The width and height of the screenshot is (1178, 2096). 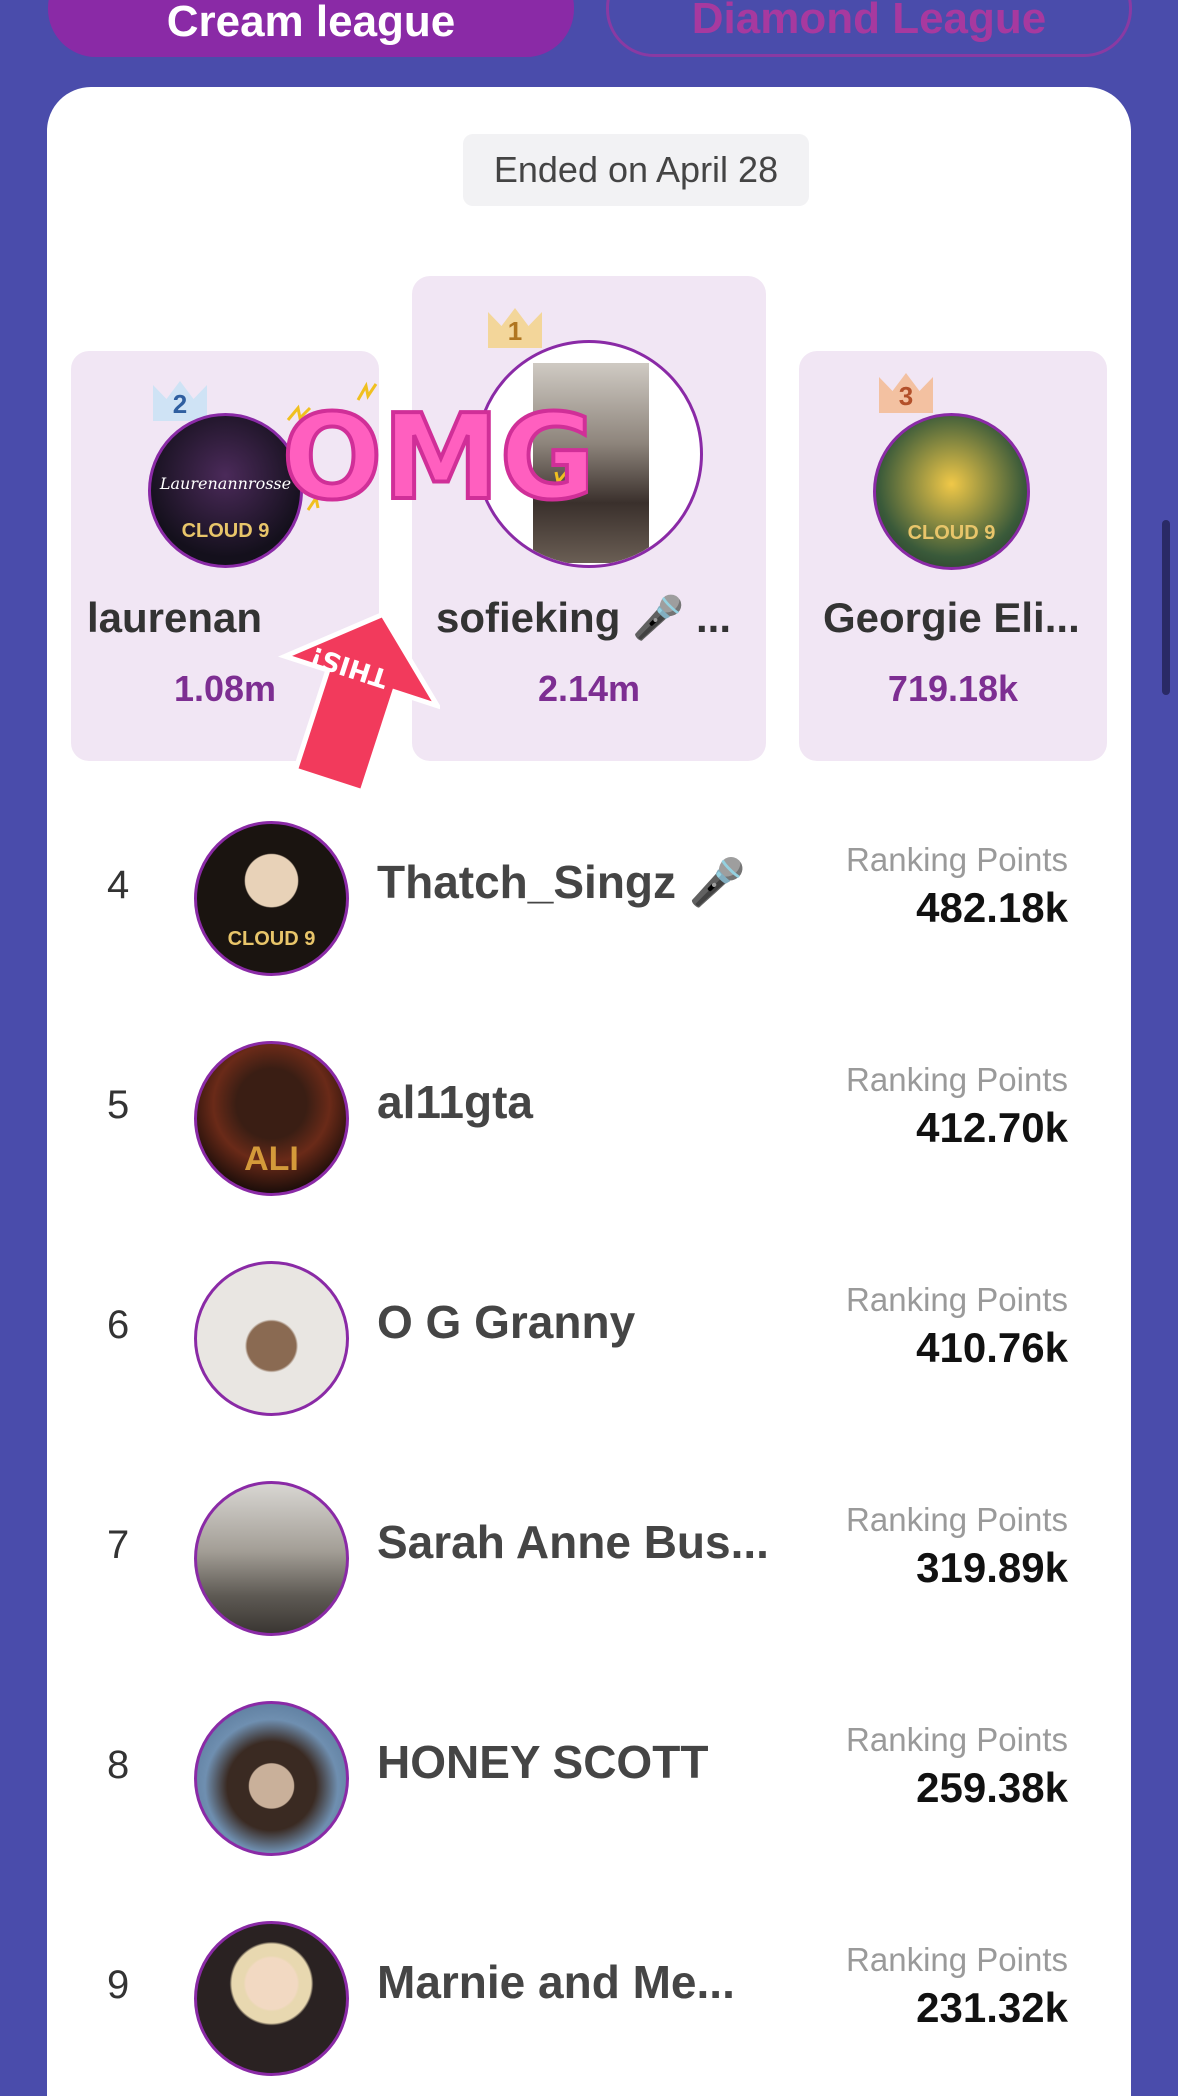 I want to click on rank-number: 7, so click(x=118, y=1545).